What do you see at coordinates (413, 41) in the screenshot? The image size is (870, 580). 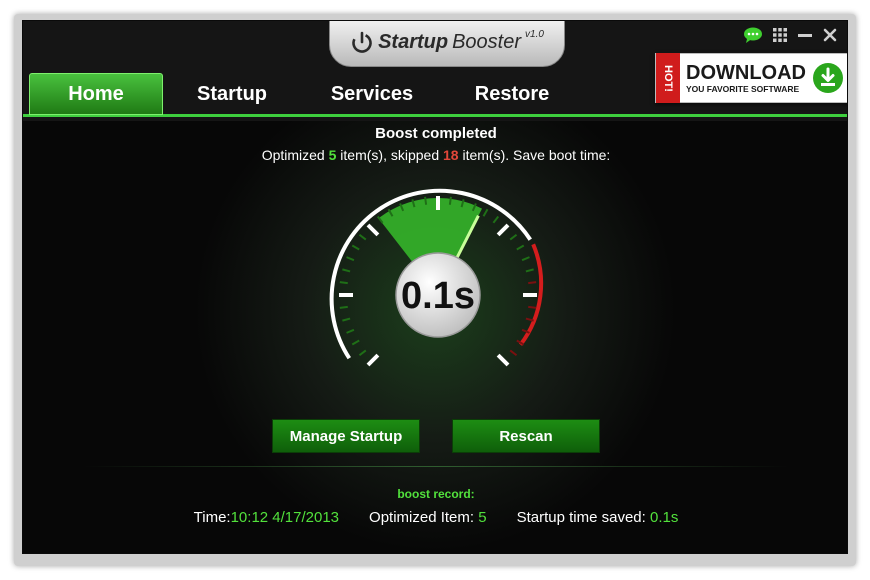 I see `app-title: Startup` at bounding box center [413, 41].